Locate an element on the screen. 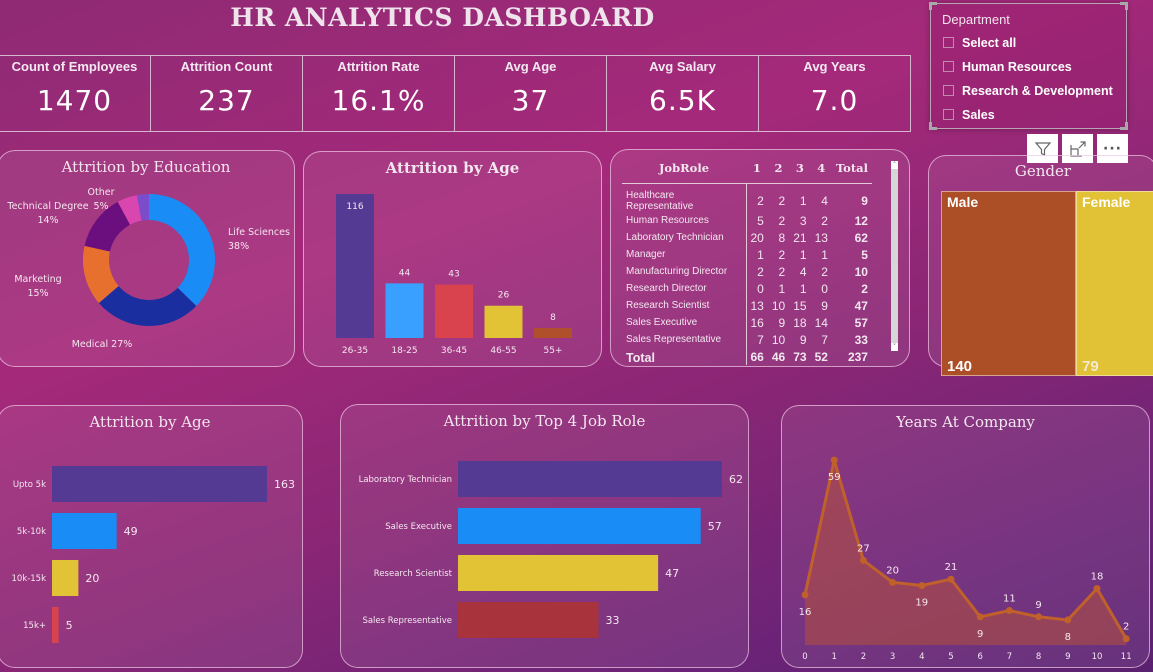 The image size is (1153, 672). x-tick-label: 8 is located at coordinates (1038, 657).